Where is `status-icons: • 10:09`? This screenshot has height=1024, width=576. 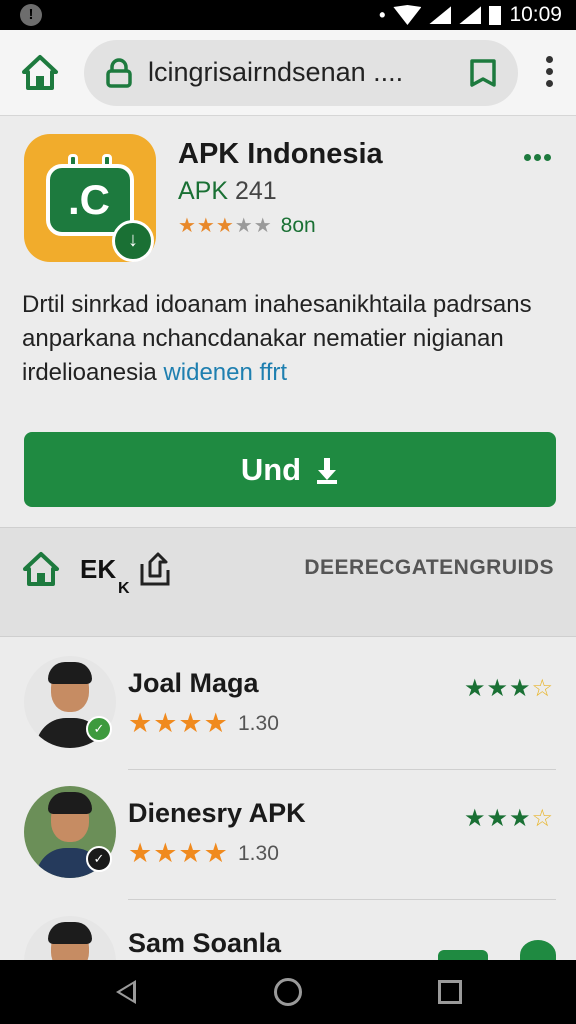 status-icons: • 10:09 is located at coordinates (470, 15).